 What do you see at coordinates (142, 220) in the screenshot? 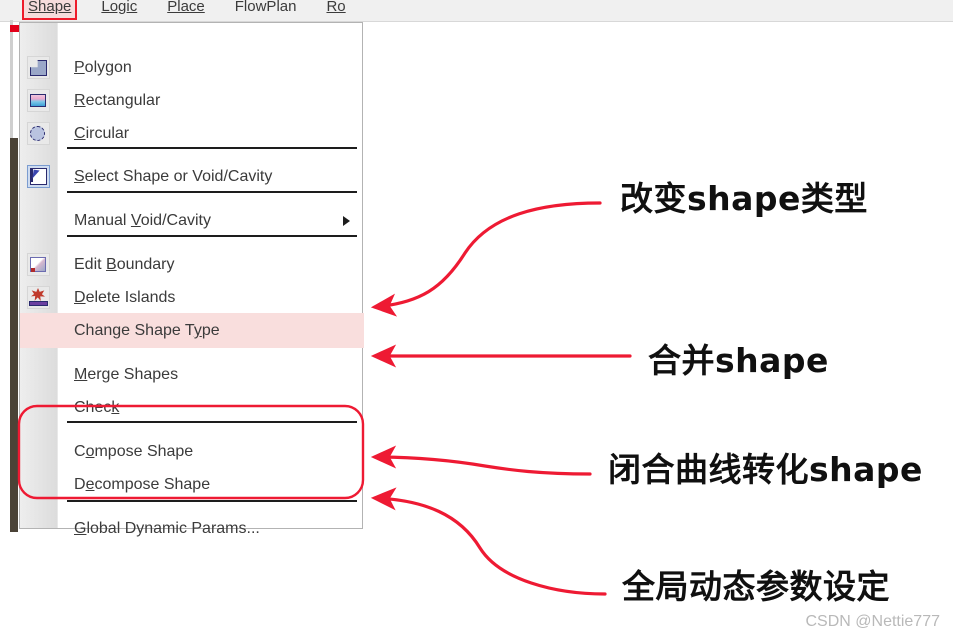
I see `menu-item-manual-void-cavity-label: Manual Void/Cavity` at bounding box center [142, 220].